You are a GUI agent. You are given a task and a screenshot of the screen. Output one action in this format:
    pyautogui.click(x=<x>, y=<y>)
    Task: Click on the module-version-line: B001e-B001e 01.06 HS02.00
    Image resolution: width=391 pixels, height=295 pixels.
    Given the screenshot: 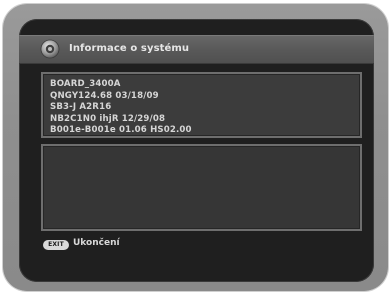 What is the action you would take?
    pyautogui.click(x=121, y=130)
    